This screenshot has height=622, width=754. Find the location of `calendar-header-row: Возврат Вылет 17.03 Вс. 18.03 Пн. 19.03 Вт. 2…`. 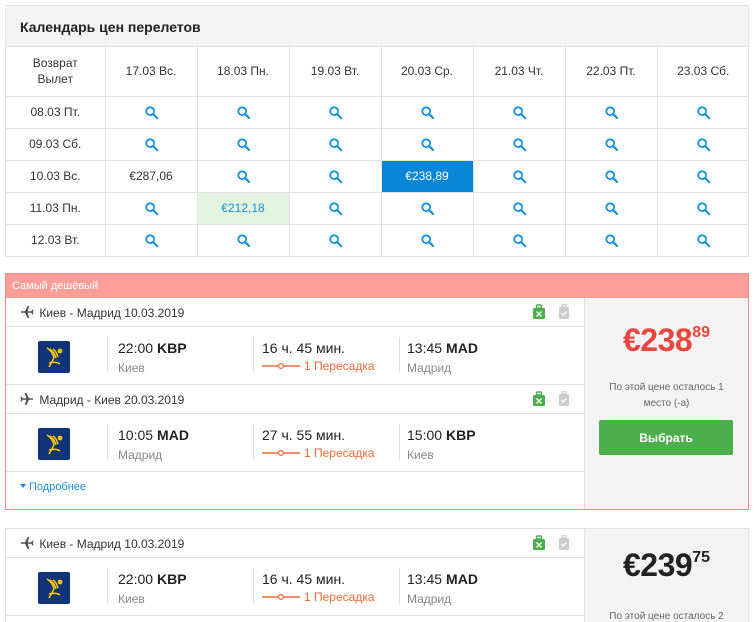

calendar-header-row: Возврат Вылет 17.03 Вс. 18.03 Пн. 19.03 Вт. 2… is located at coordinates (377, 72).